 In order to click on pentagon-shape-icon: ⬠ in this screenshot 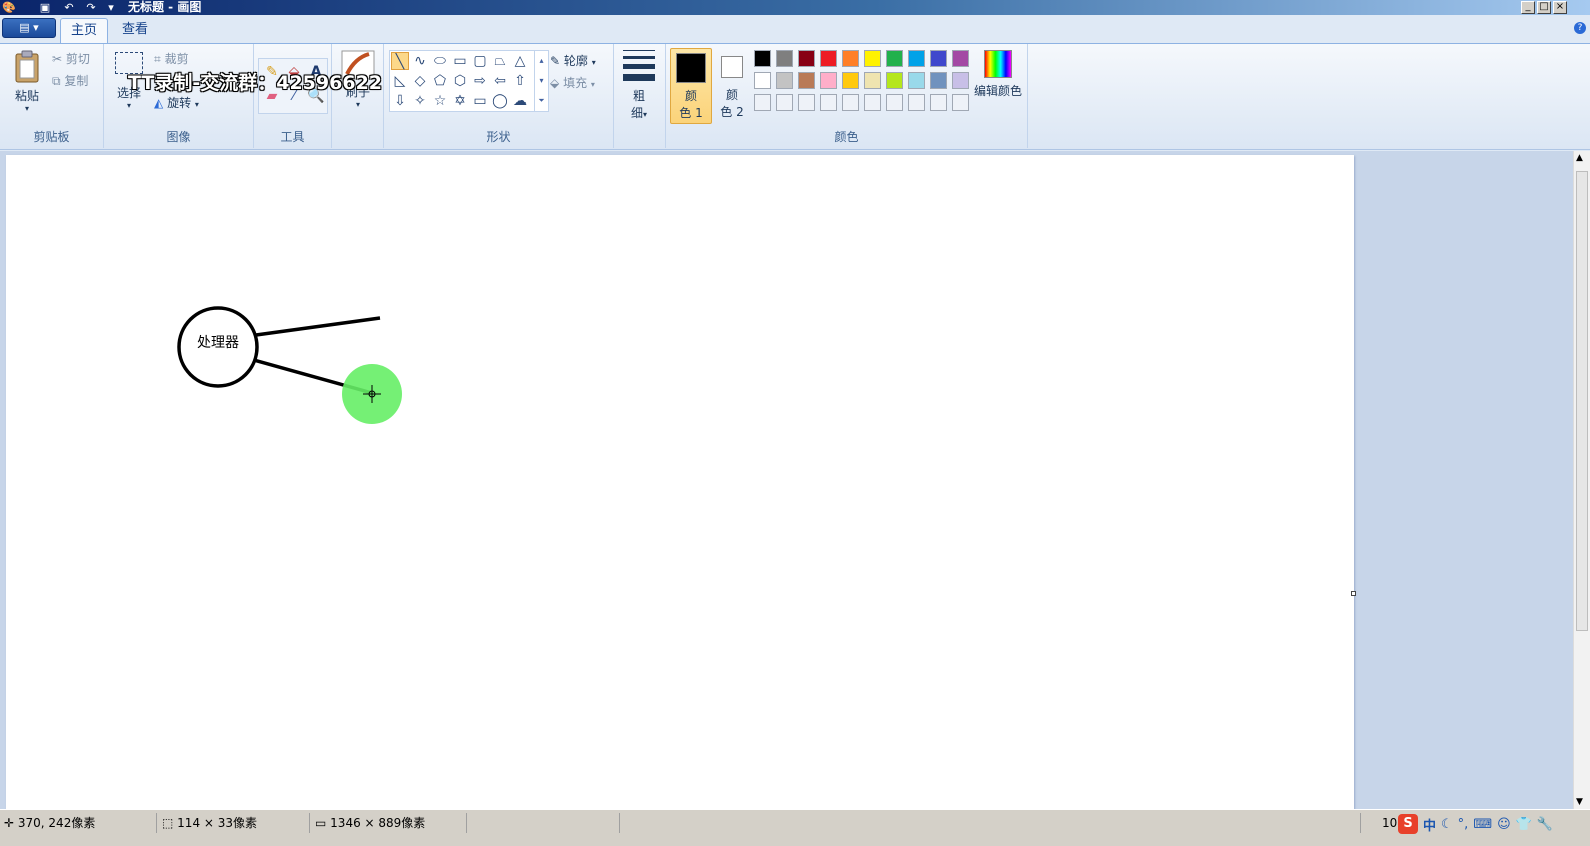, I will do `click(440, 81)`.